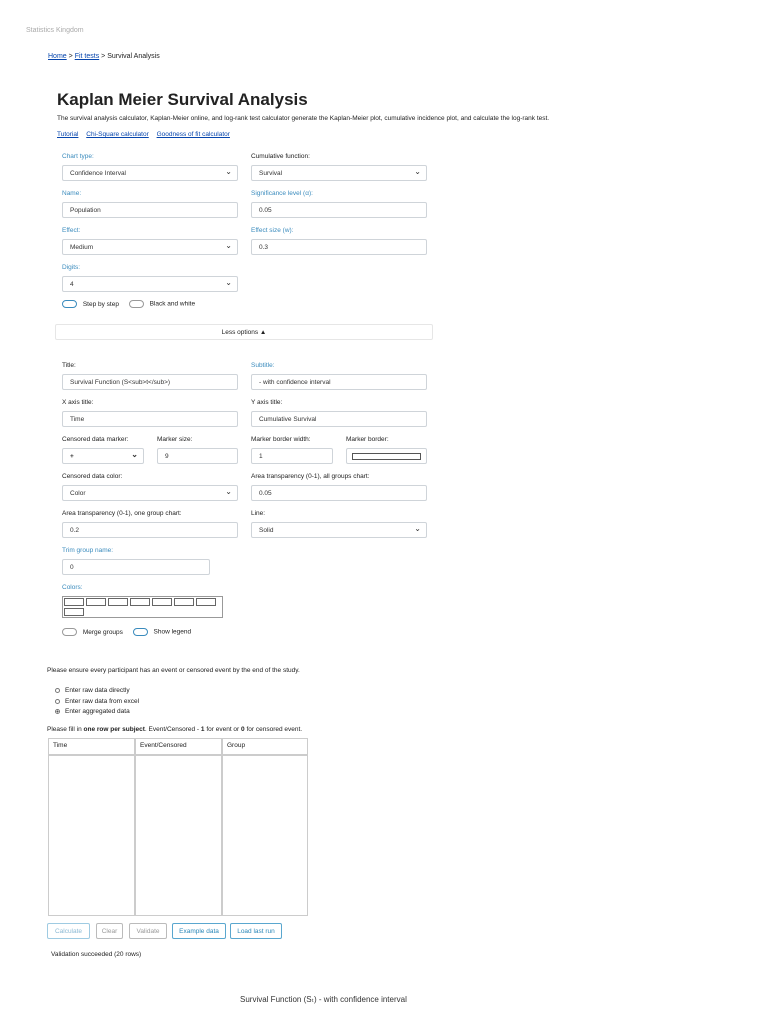  I want to click on load-last-run-button: Load last run, so click(256, 931).